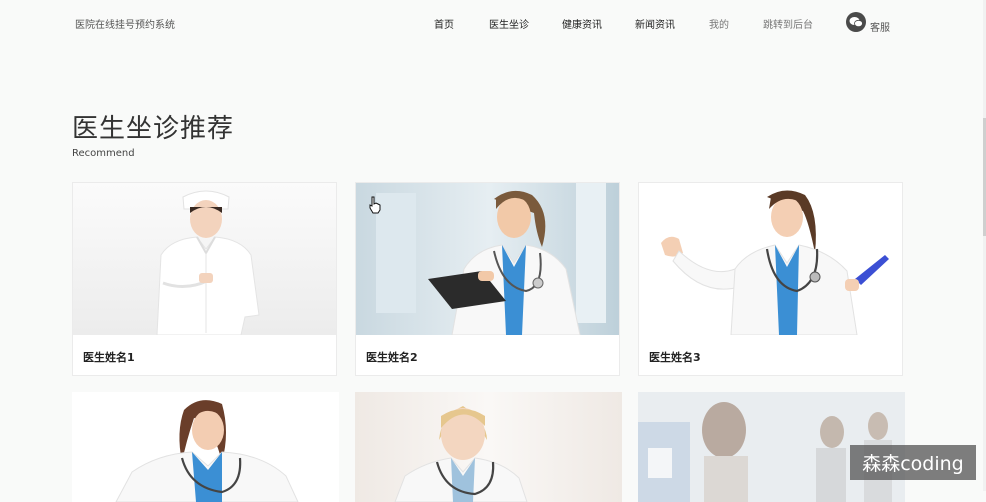 Image resolution: width=986 pixels, height=502 pixels. I want to click on doctor-card: 医生姓名2, so click(487, 279).